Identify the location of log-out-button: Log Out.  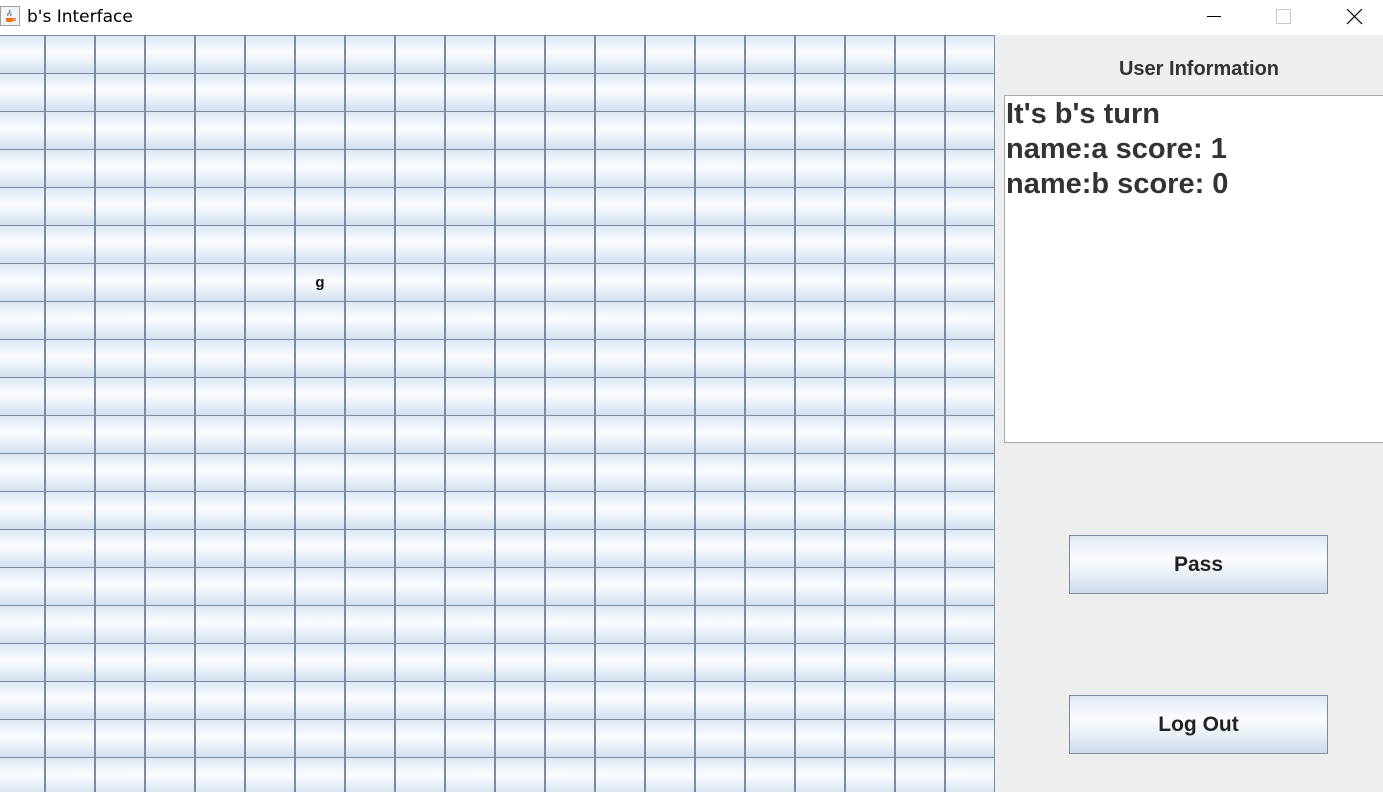
(1198, 724).